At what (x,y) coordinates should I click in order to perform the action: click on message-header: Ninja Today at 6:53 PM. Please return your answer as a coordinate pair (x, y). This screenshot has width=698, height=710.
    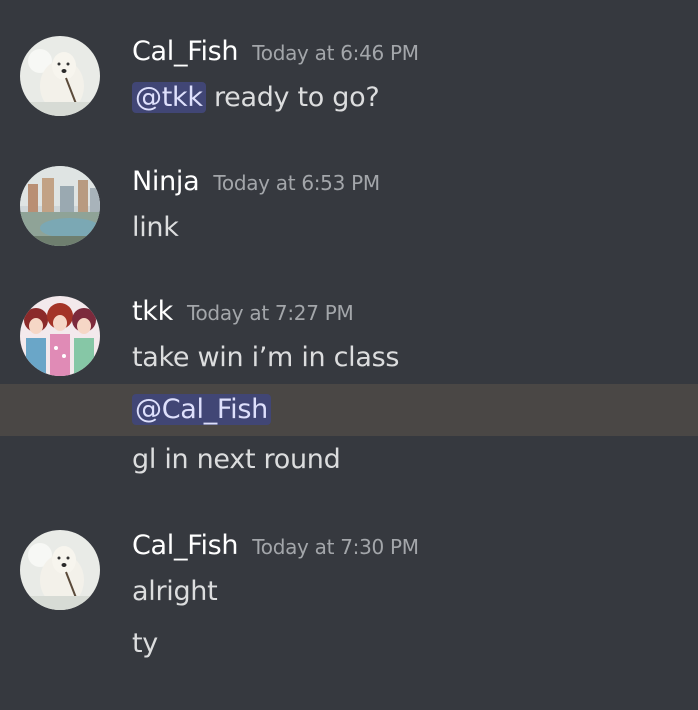
    Looking at the image, I should click on (256, 184).